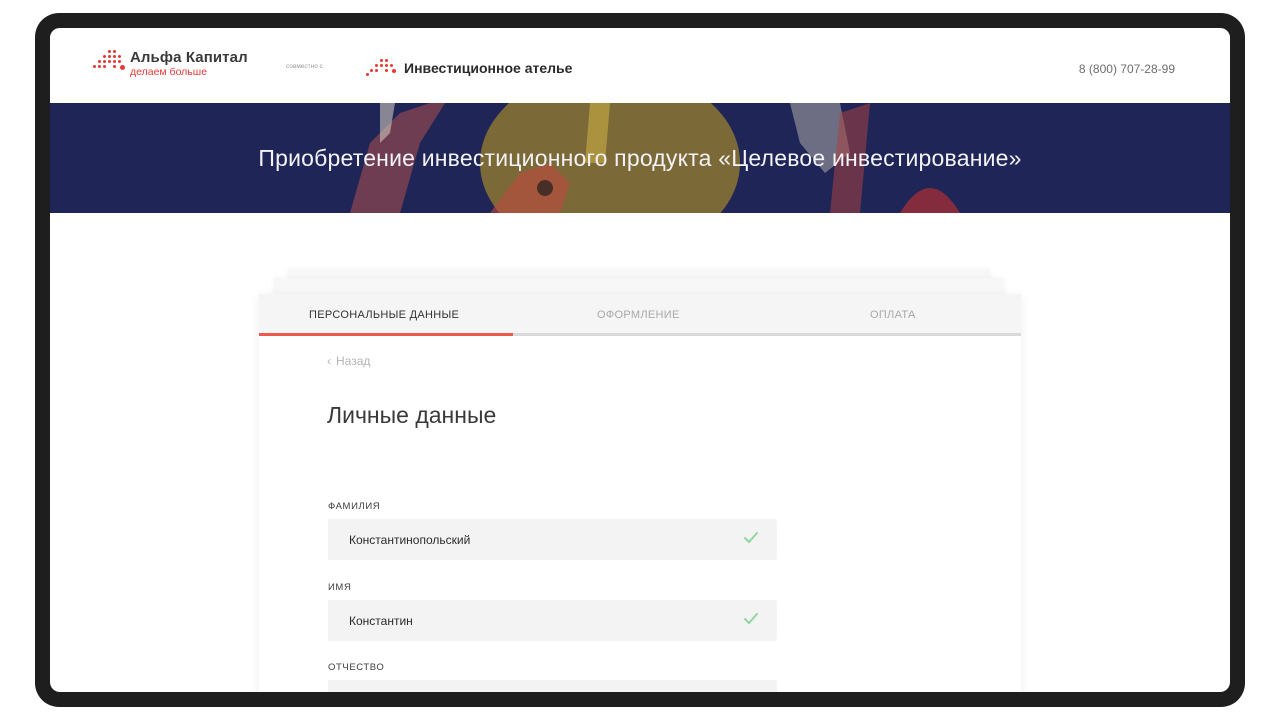  I want to click on name-field: Константин, so click(552, 620).